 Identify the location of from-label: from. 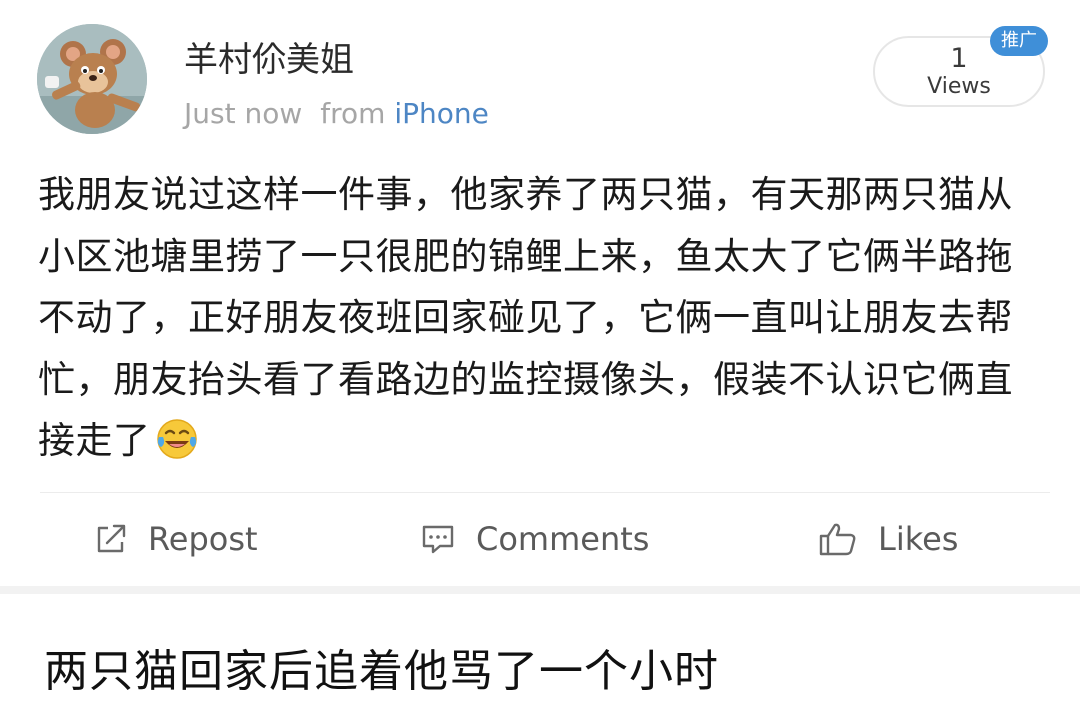
(353, 113).